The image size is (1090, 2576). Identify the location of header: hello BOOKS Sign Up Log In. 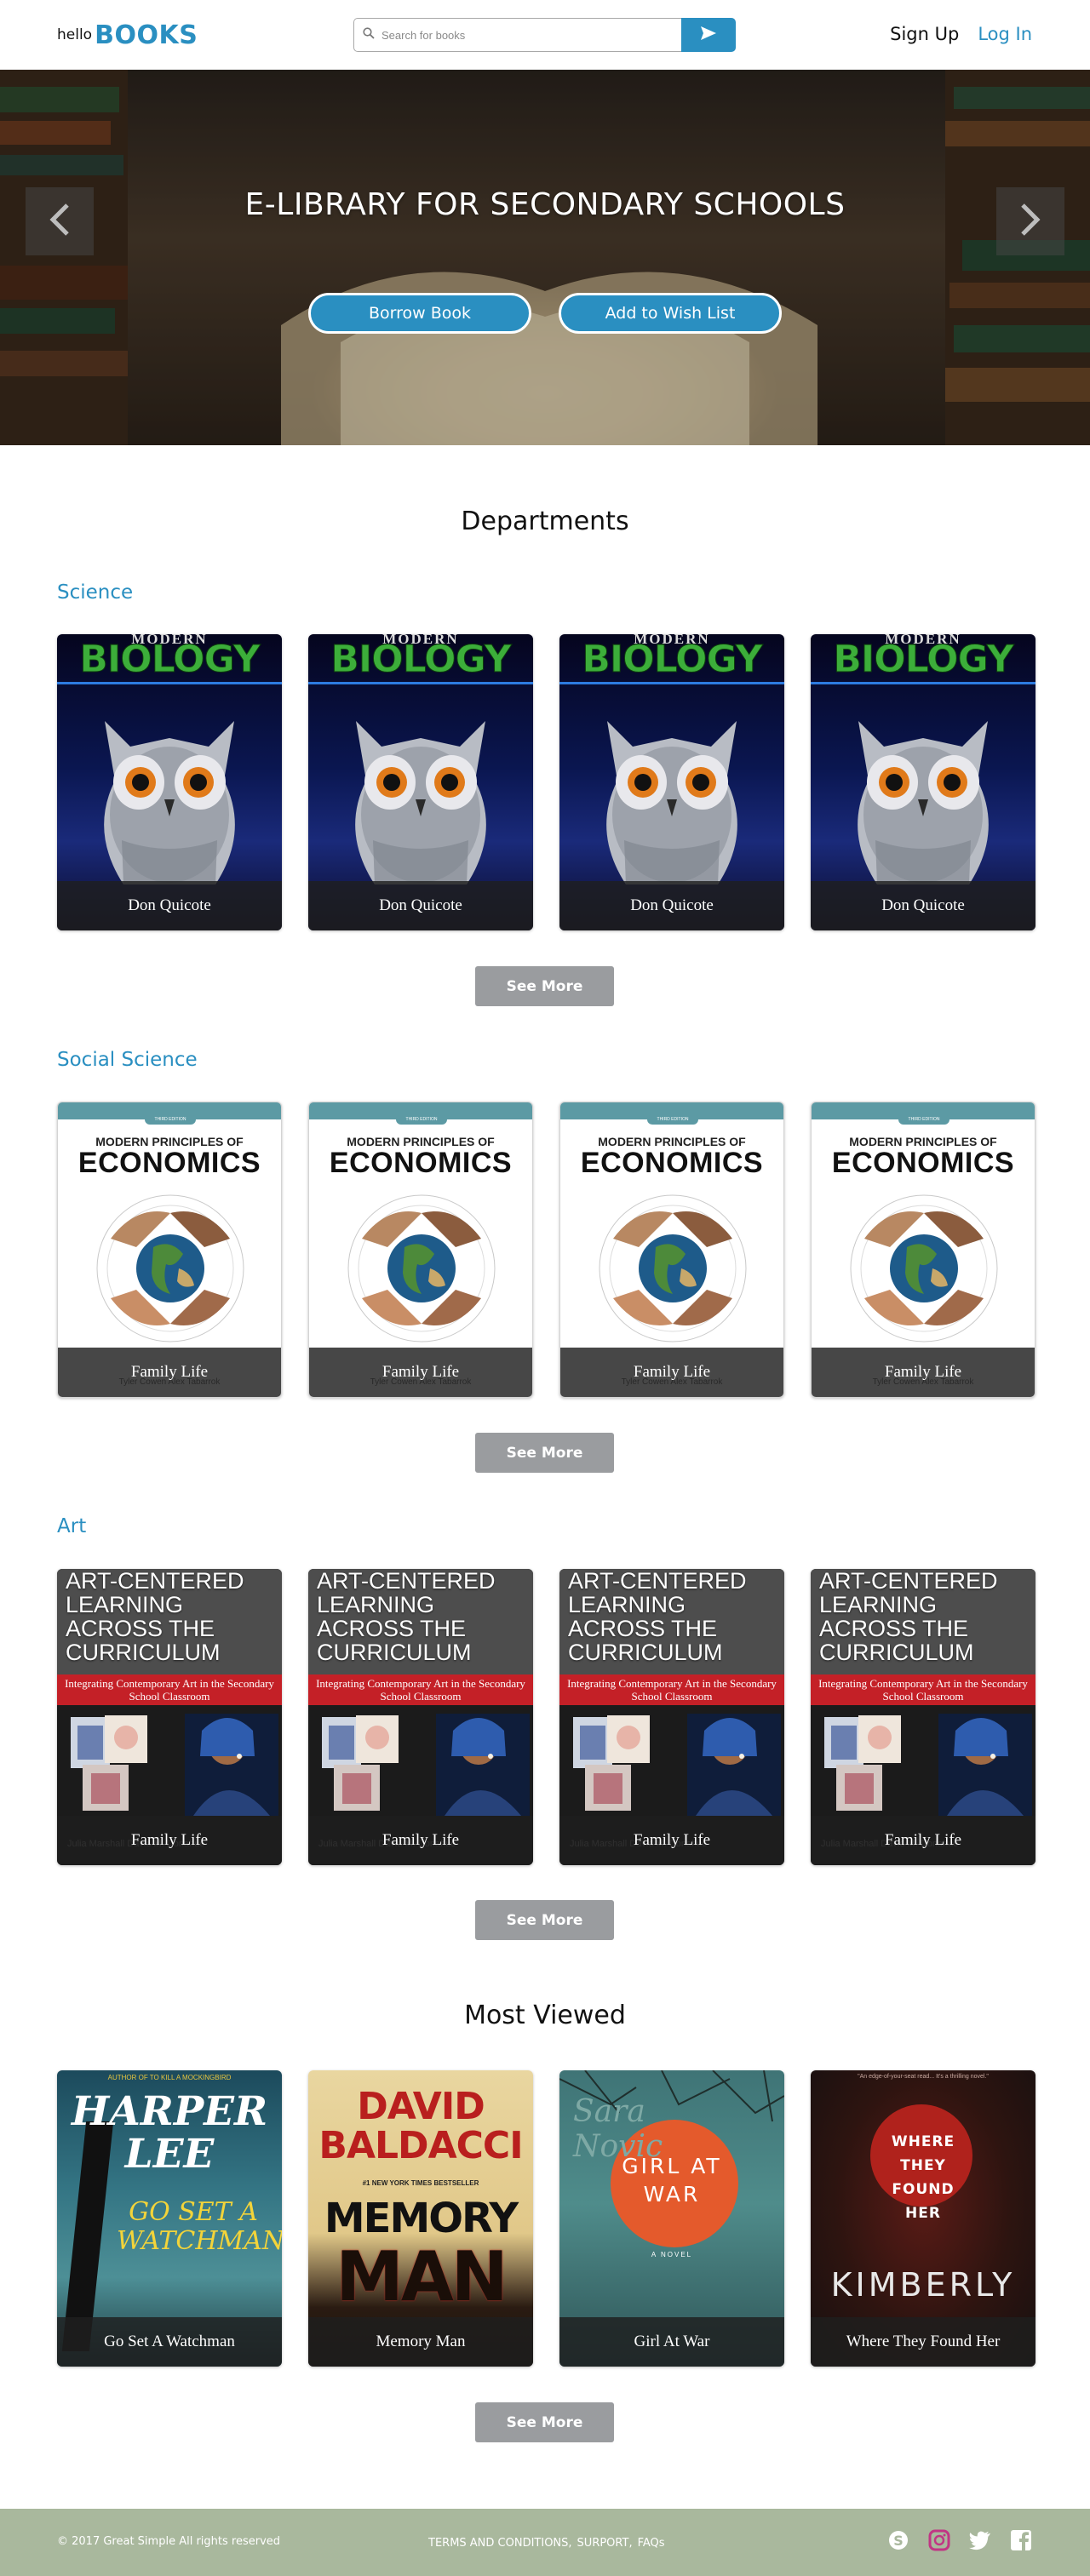
(545, 35).